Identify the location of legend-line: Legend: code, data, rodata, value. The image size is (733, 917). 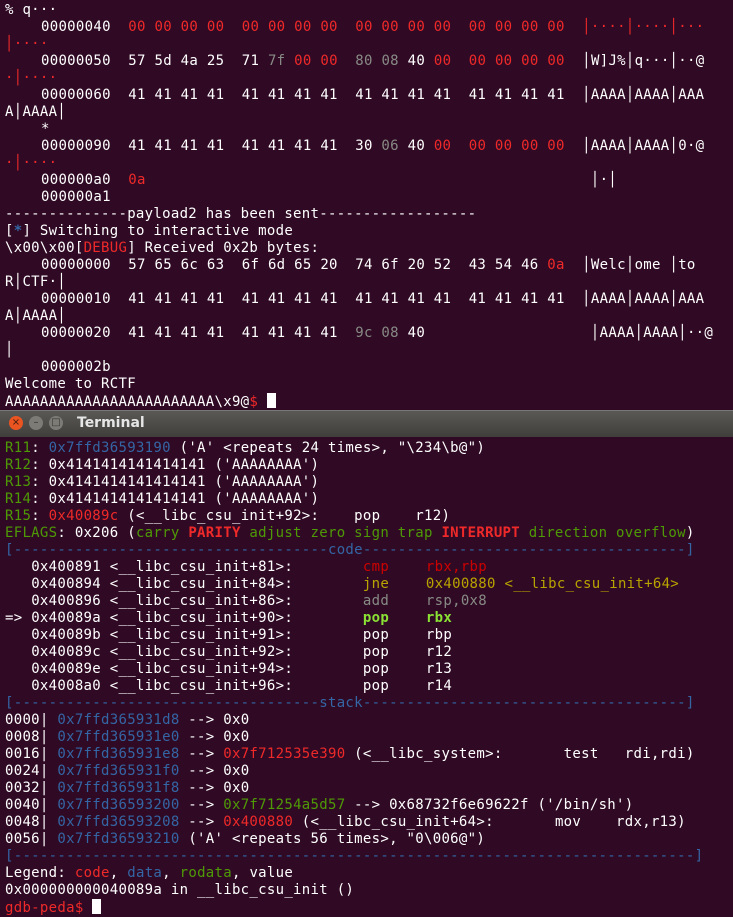
(149, 873).